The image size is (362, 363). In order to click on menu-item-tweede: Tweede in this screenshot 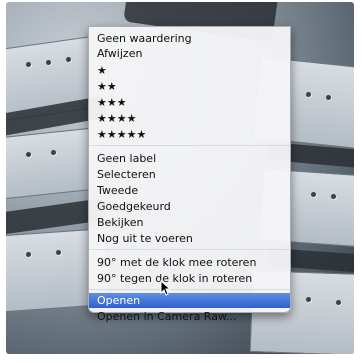, I will do `click(189, 190)`.